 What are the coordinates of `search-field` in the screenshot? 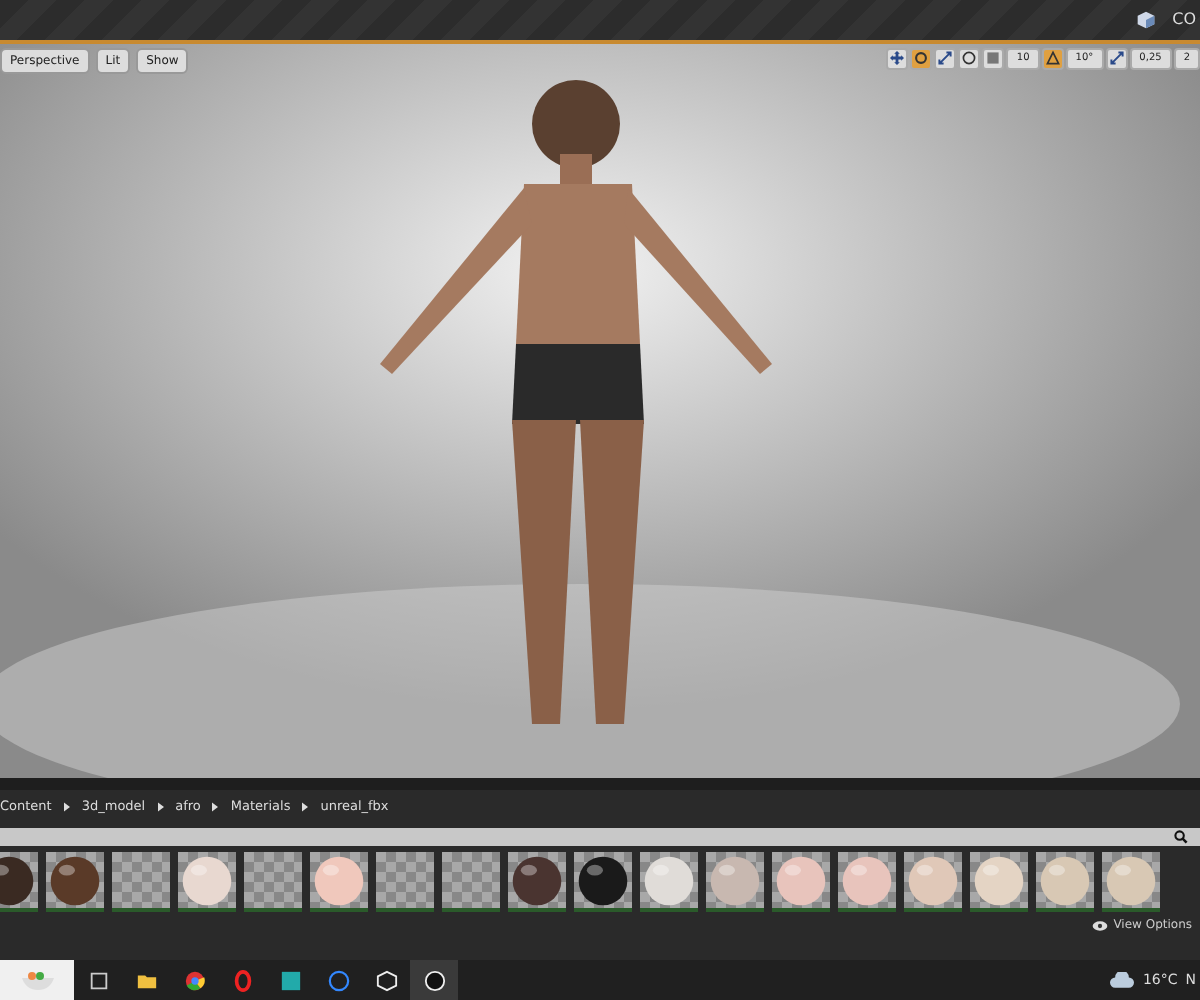 It's located at (600, 837).